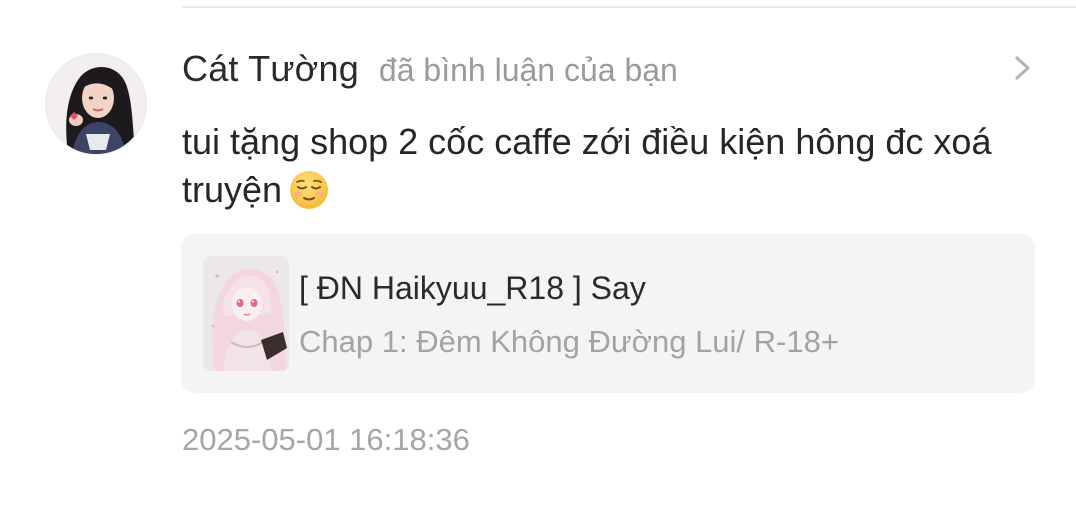 This screenshot has width=1076, height=505. Describe the element at coordinates (629, 7) in the screenshot. I see `top-divider` at that location.